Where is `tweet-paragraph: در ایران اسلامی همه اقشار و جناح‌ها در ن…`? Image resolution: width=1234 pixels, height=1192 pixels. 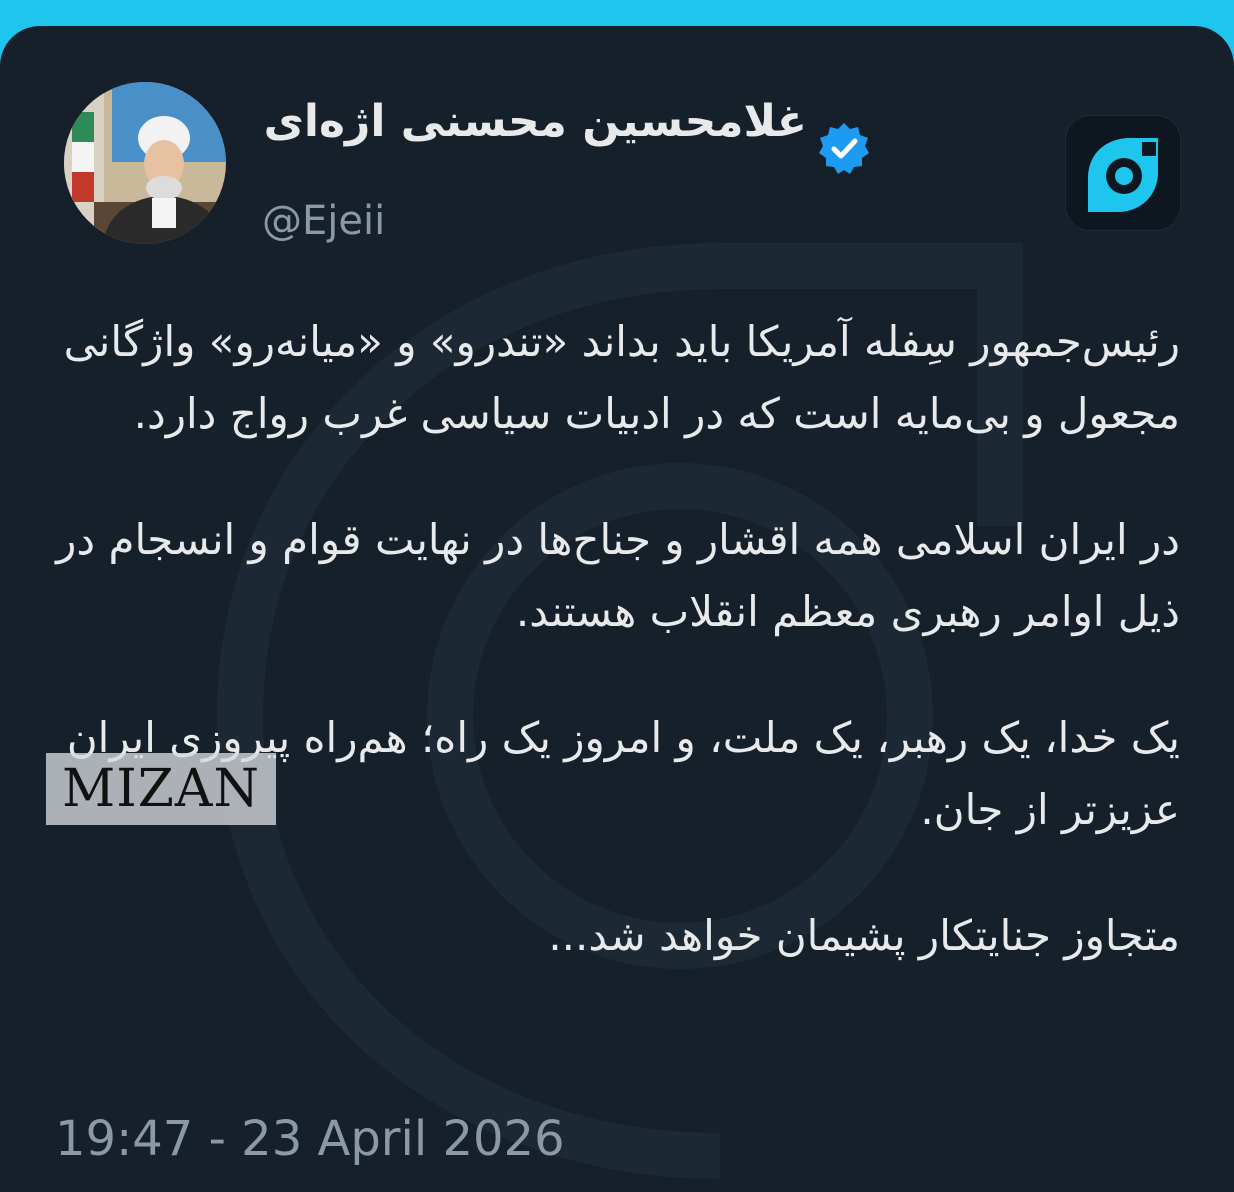 tweet-paragraph: در ایران اسلامی همه اقشار و جناح‌ها در ن… is located at coordinates (618, 575).